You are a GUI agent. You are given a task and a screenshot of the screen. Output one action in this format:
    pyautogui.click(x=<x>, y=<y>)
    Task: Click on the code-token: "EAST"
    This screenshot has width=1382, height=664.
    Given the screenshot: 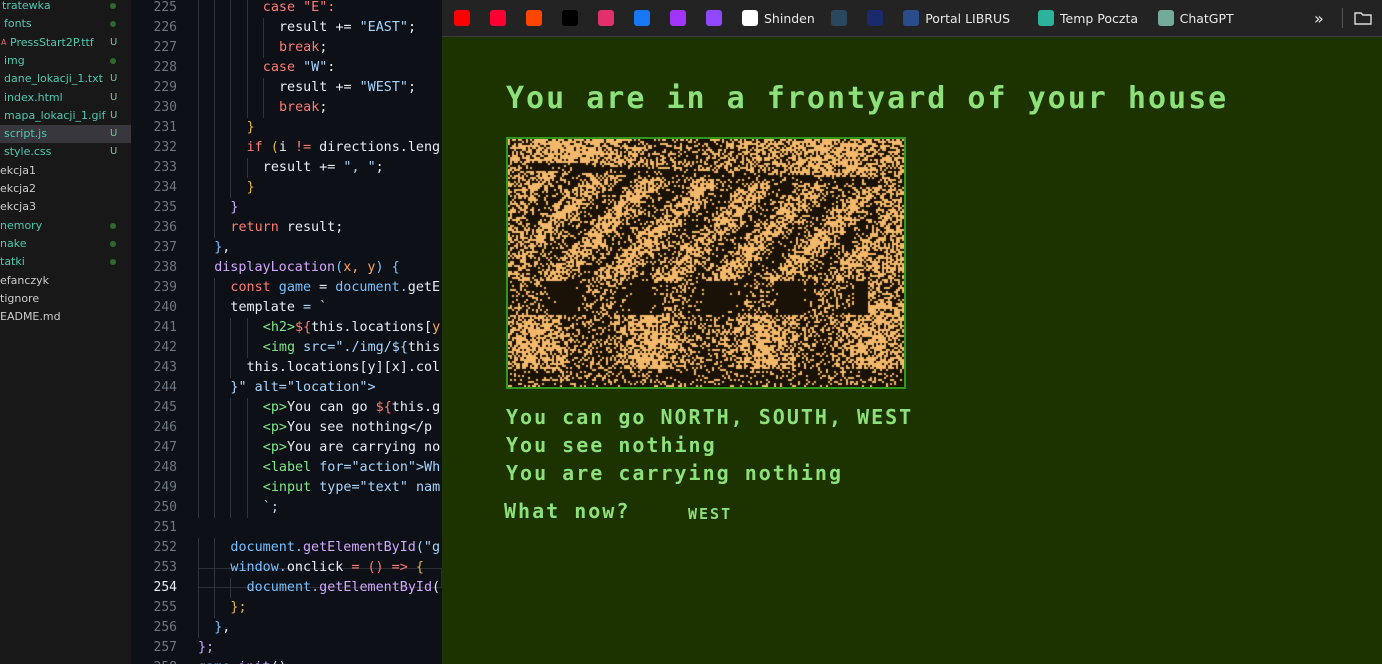 What is the action you would take?
    pyautogui.click(x=379, y=27)
    